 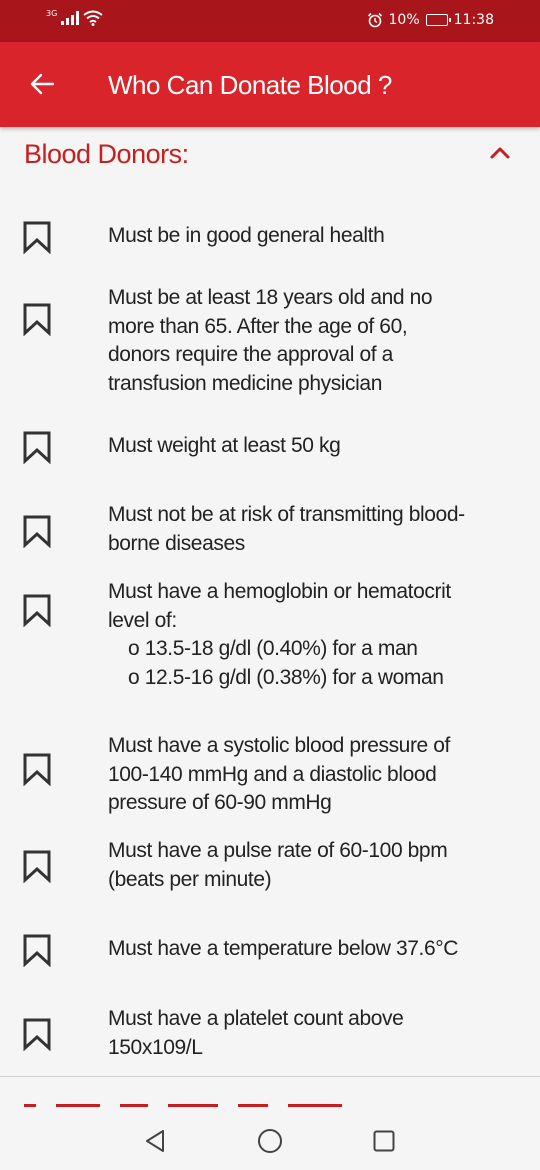 I want to click on requirement-line: Must weight at least 50 kg, so click(x=224, y=445).